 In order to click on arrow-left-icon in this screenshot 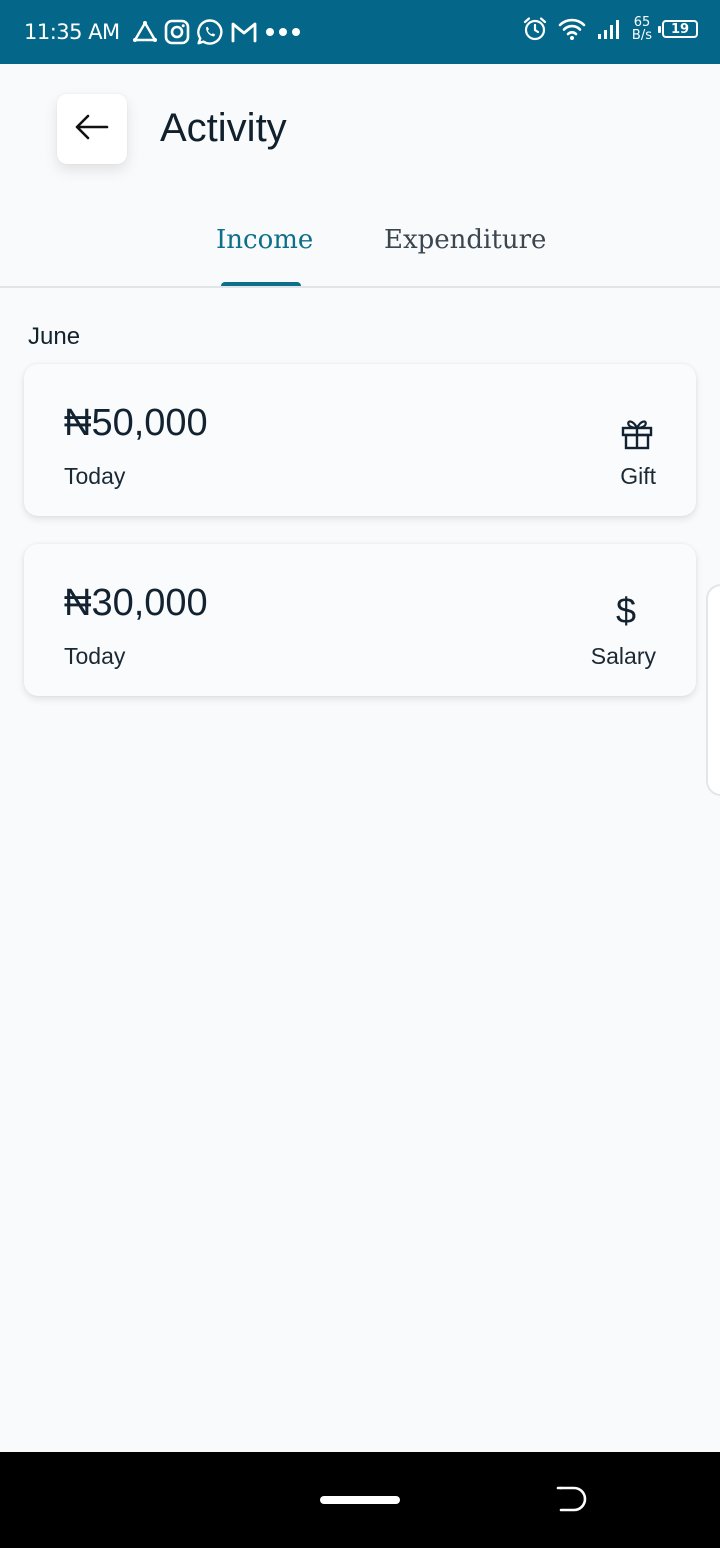, I will do `click(92, 129)`.